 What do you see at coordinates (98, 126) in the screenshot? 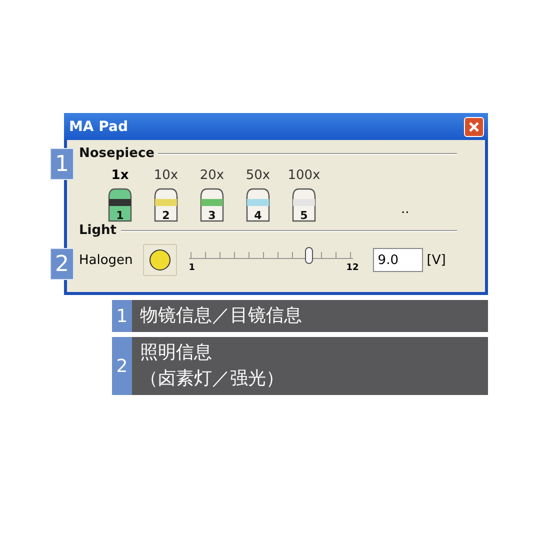
I see `window-title: MA Pad` at bounding box center [98, 126].